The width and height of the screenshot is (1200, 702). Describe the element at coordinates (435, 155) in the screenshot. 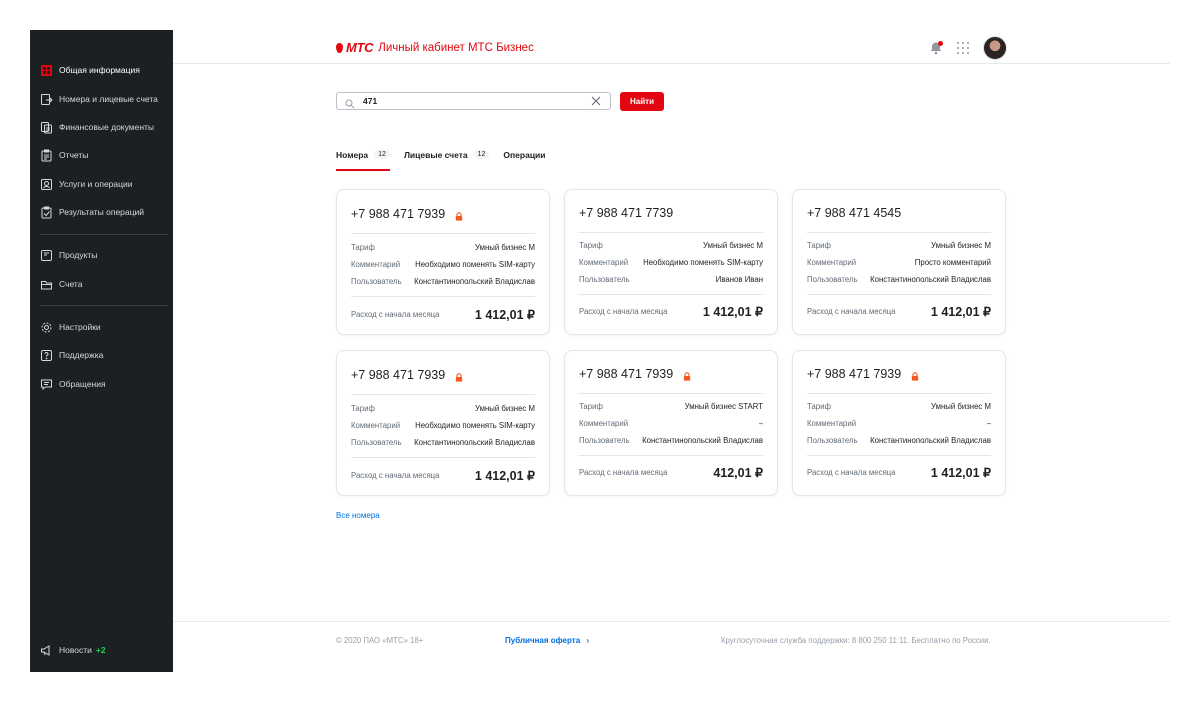

I see `tab-label: Лицевые счета` at that location.